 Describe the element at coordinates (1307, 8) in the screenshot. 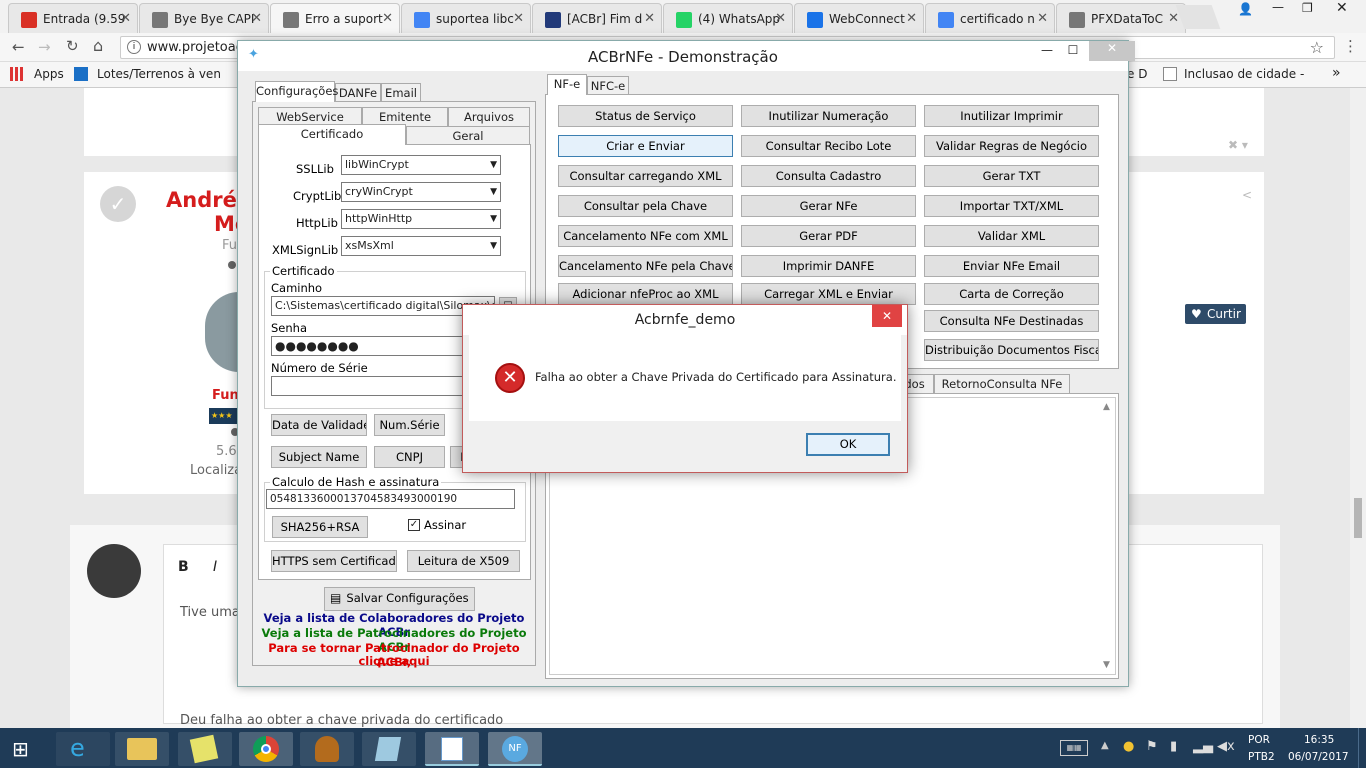

I see `restore-icon: ❐` at that location.